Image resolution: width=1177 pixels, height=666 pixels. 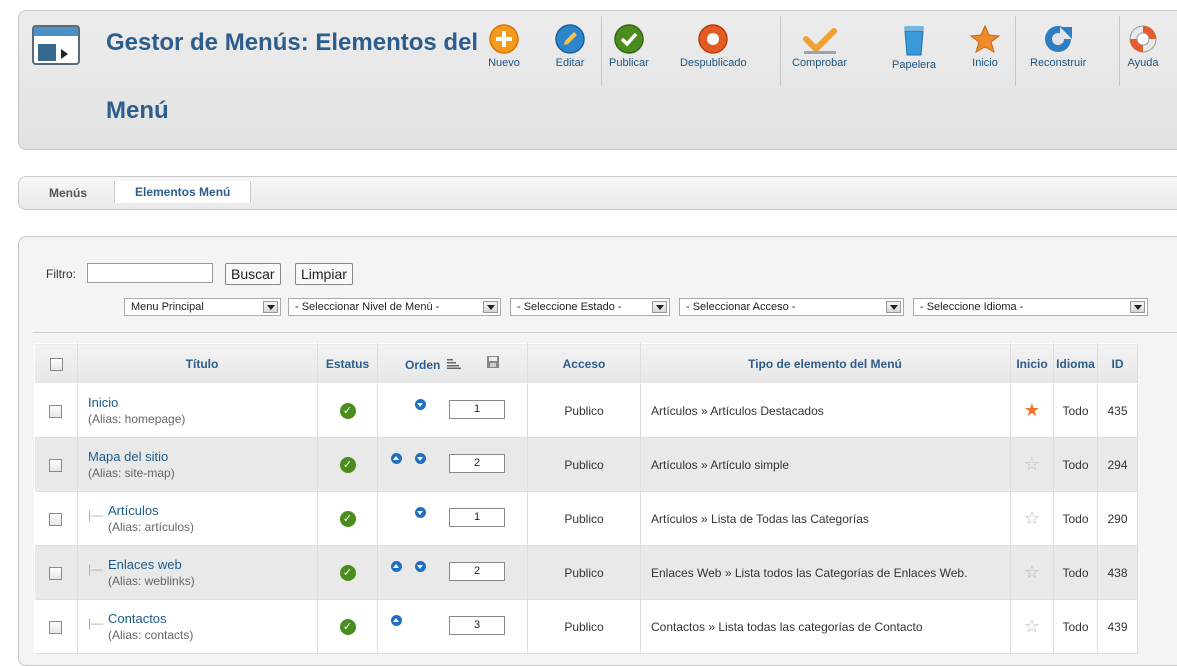 I want to click on column-title: Título, so click(x=197, y=363).